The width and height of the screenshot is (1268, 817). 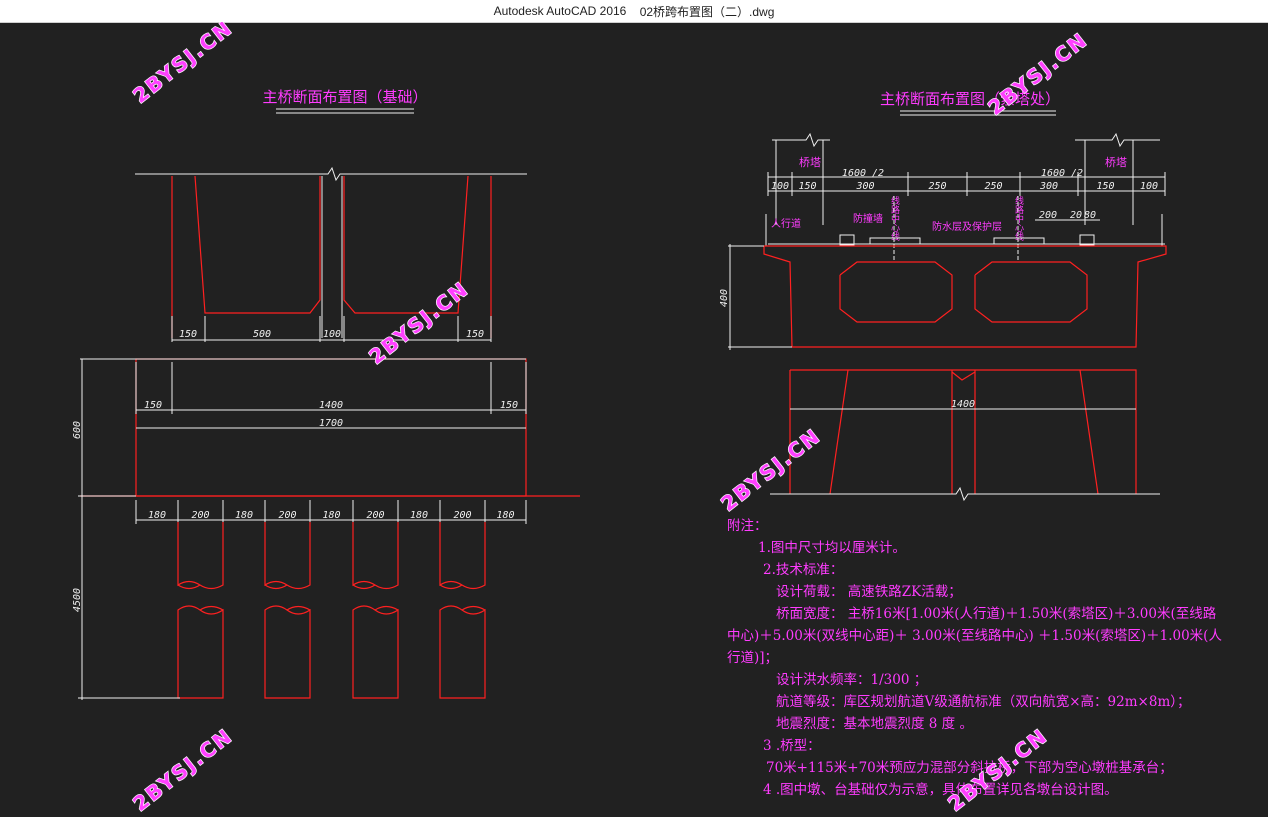 I want to click on watermark-3: 2BYSJ.CN, so click(x=418, y=323).